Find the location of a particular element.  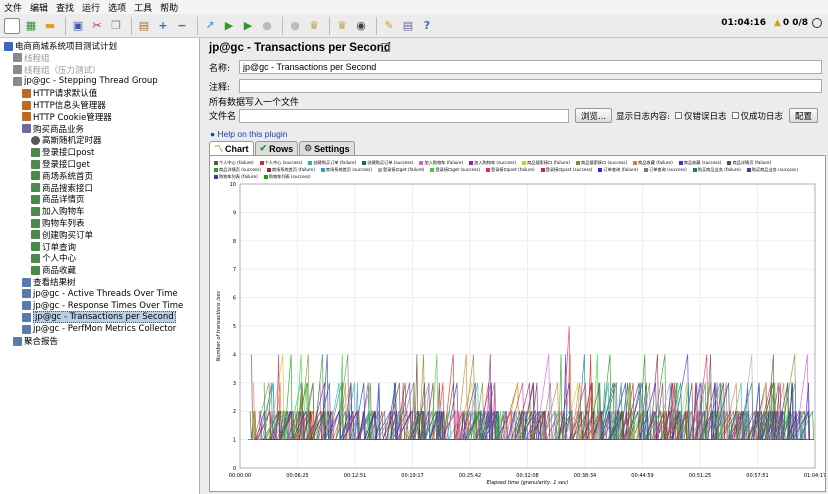

tree-node: jp@gc - Stepping Thread Group is located at coordinates (85, 81).